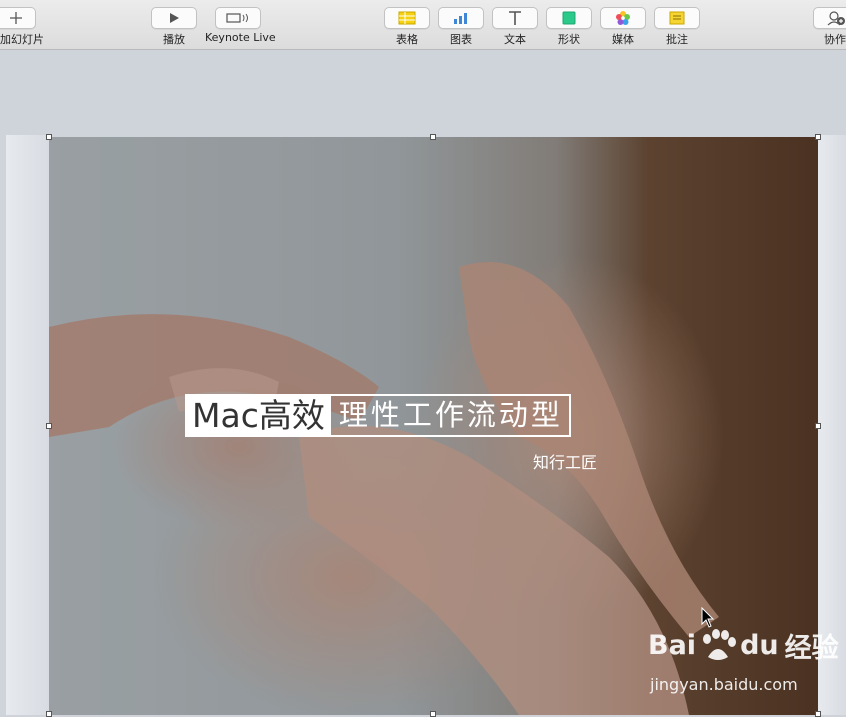 Image resolution: width=846 pixels, height=717 pixels. What do you see at coordinates (708, 617) in the screenshot?
I see `mouse-cursor-icon` at bounding box center [708, 617].